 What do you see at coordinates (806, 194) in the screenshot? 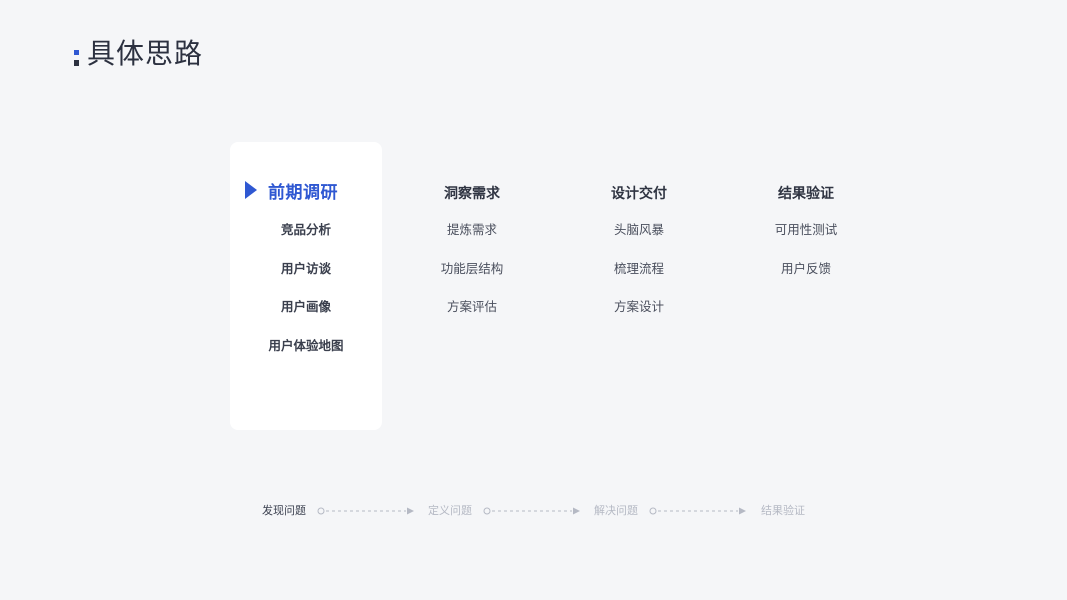
I see `stage-title: 结果验证` at bounding box center [806, 194].